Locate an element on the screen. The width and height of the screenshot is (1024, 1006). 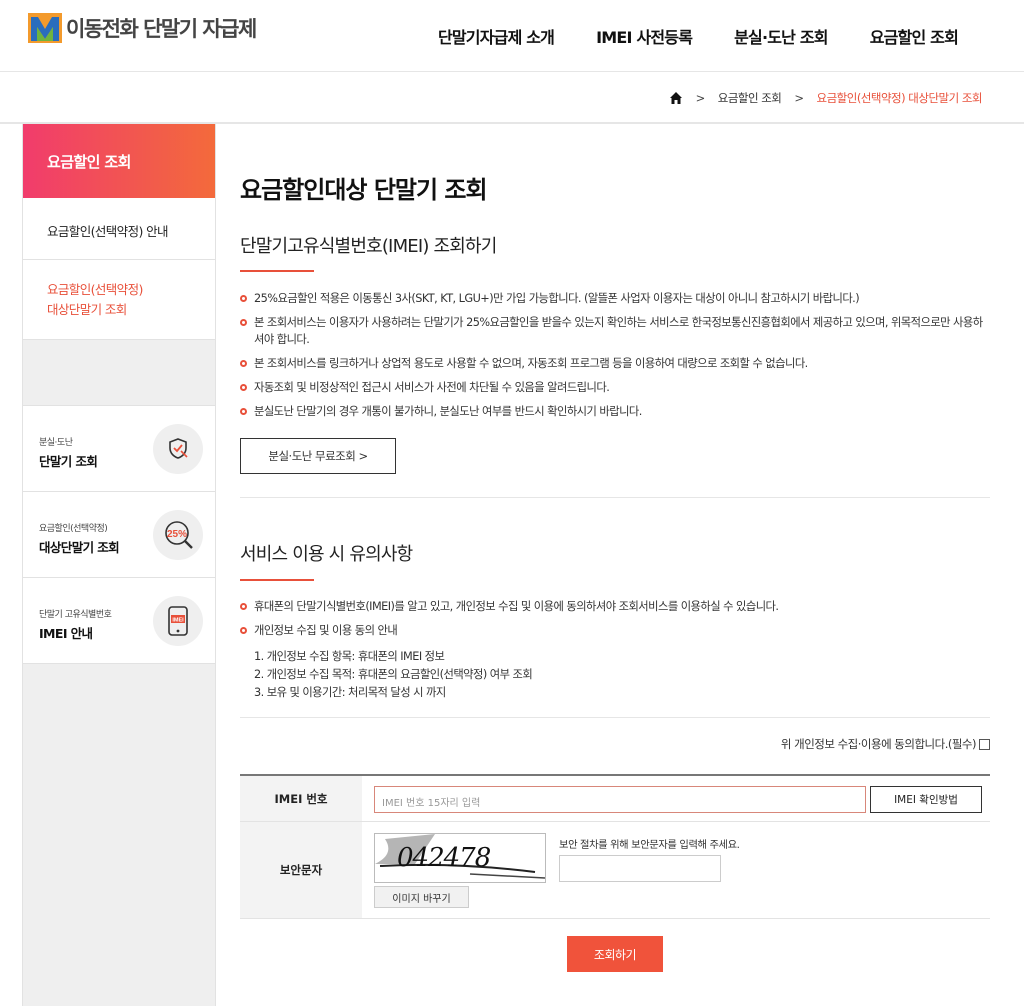
quick-link-caption: 분실·도난 is located at coordinates (56, 443).